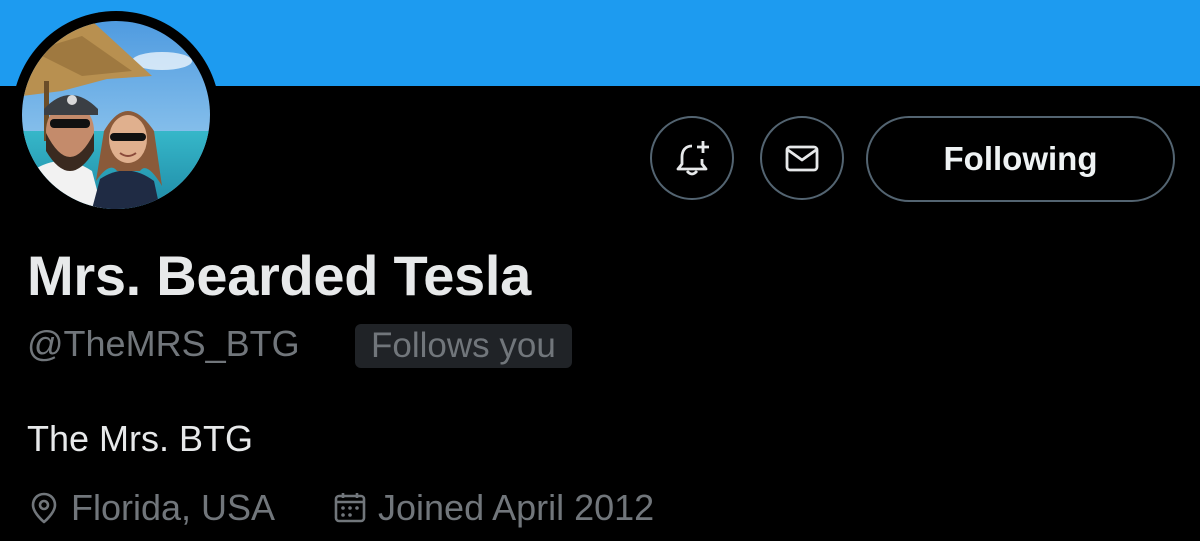 The image size is (1200, 541). I want to click on notify-button, so click(692, 158).